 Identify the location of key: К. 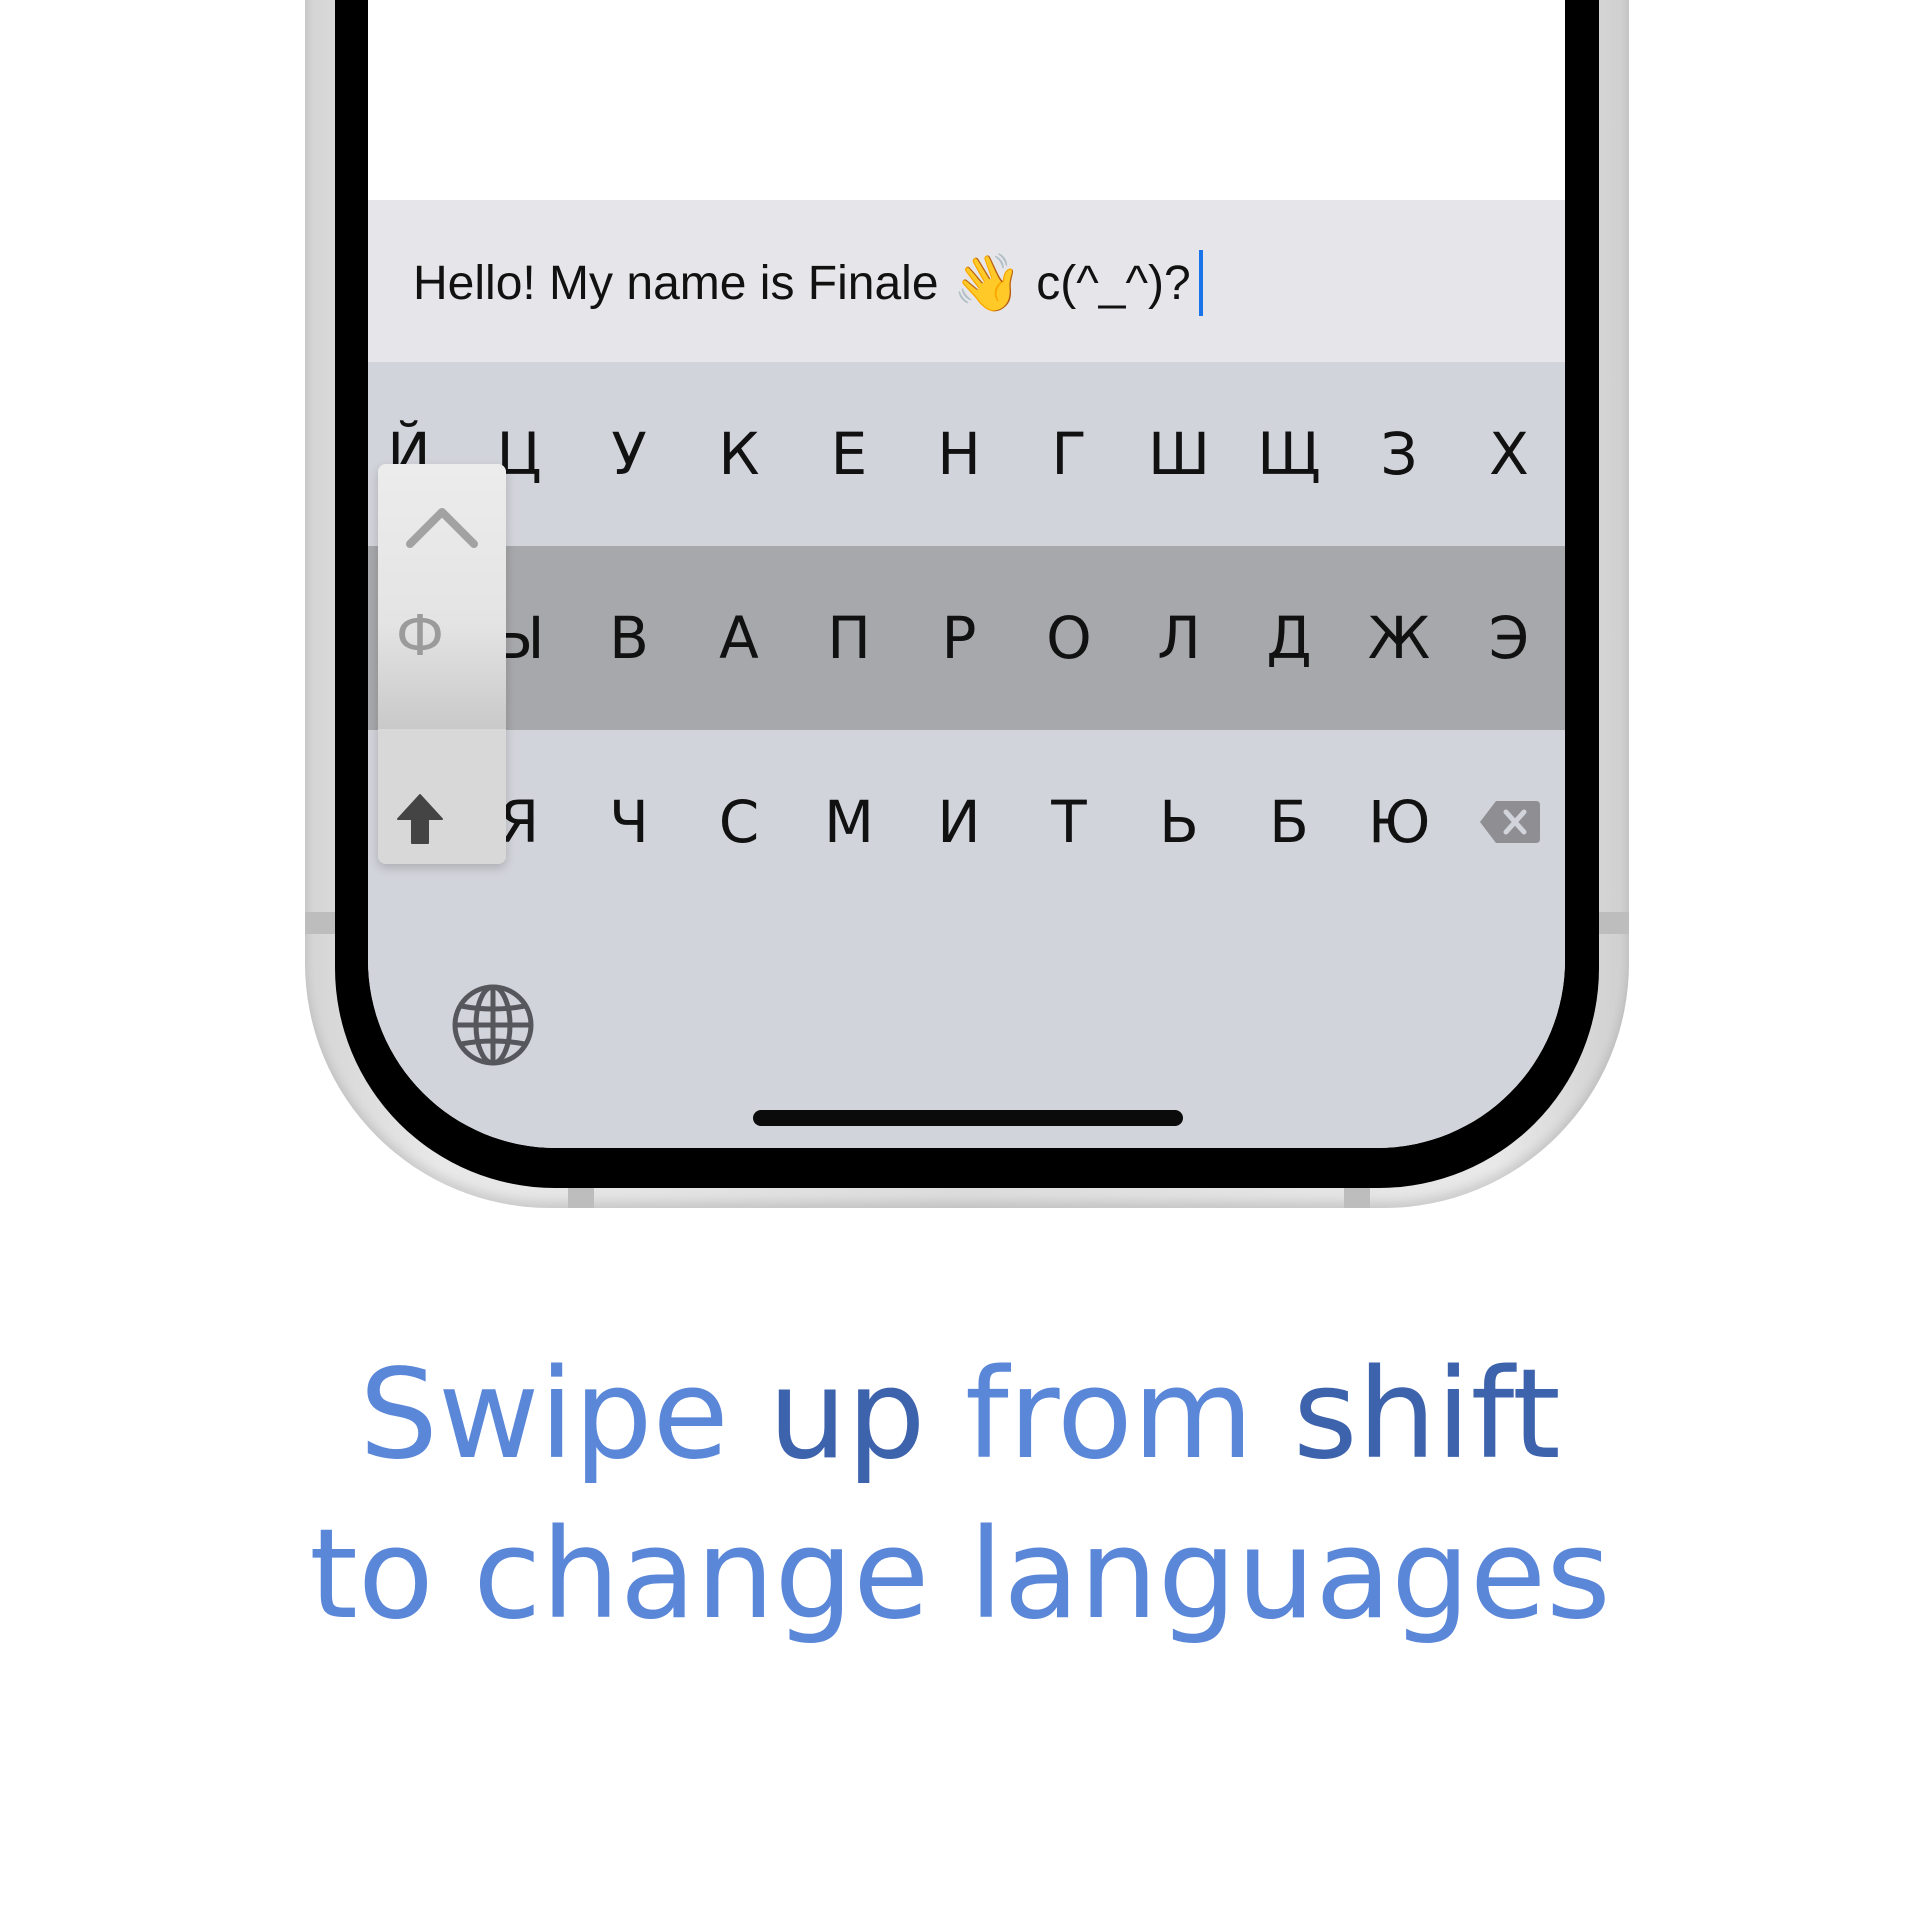
(739, 454).